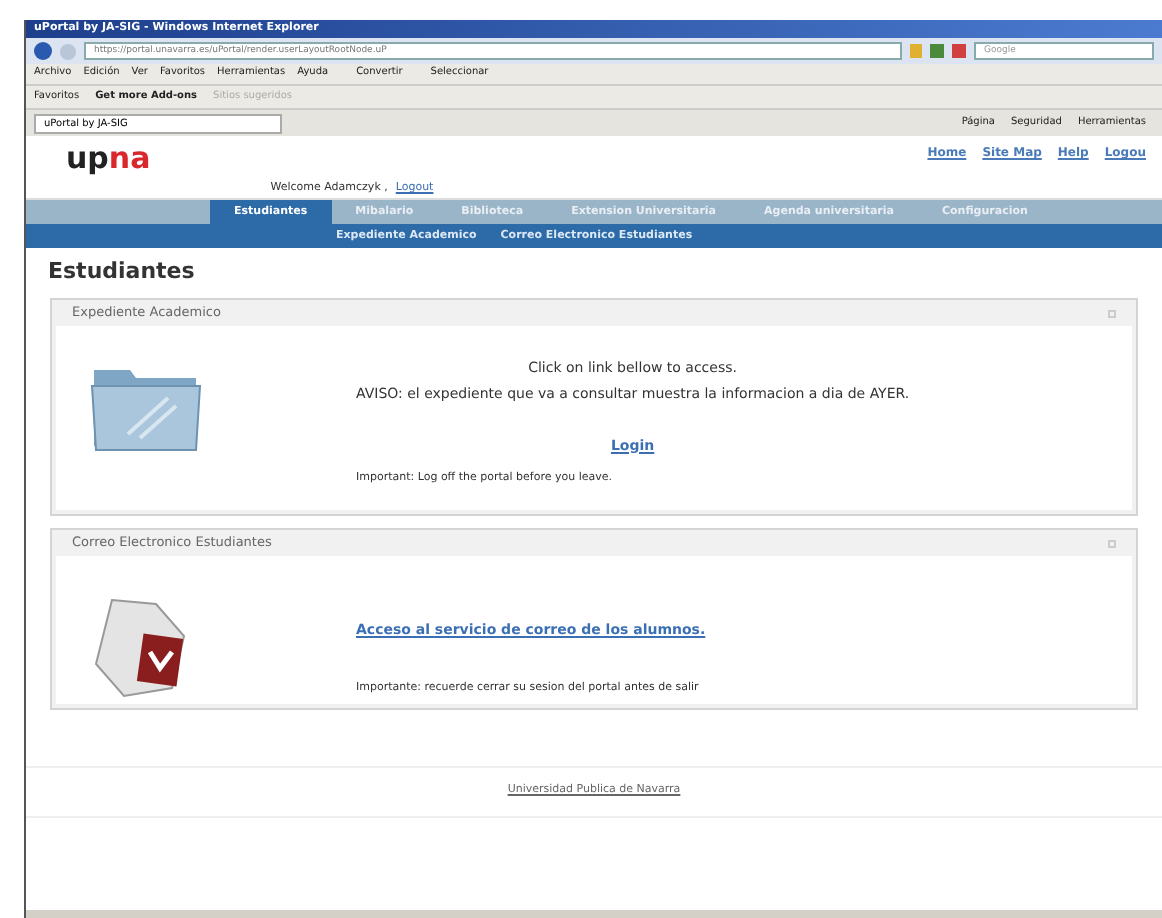 This screenshot has width=1162, height=918. I want to click on page-title: Estudiantes, so click(121, 272).